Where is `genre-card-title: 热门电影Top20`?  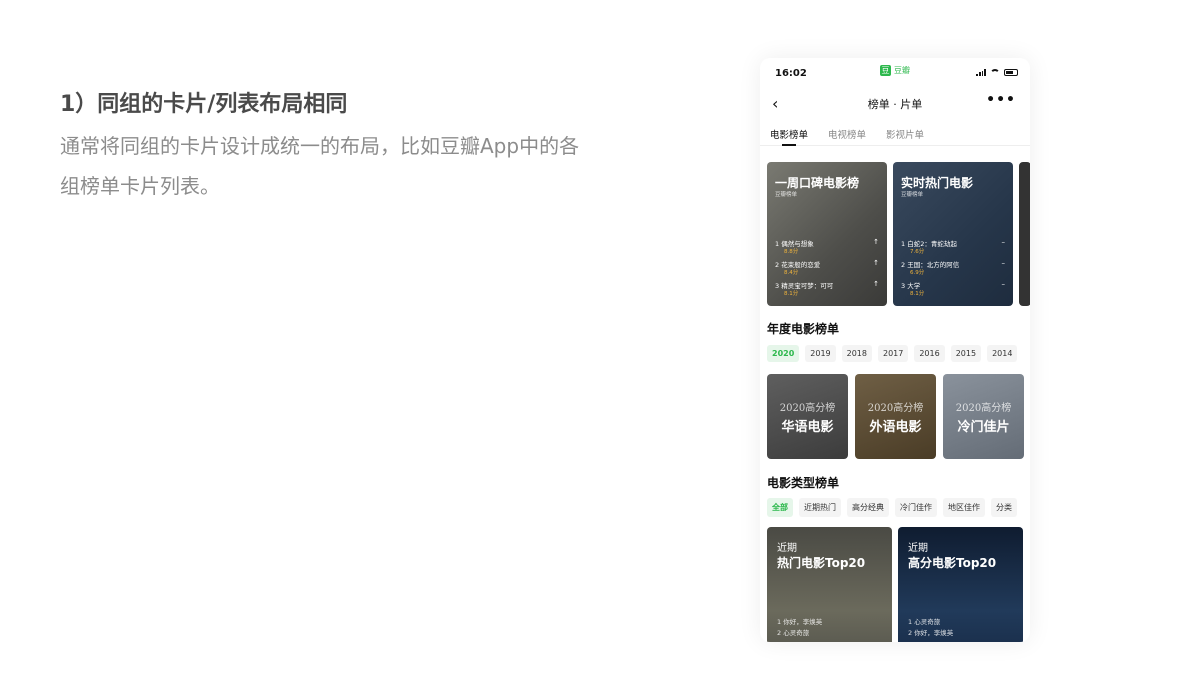 genre-card-title: 热门电影Top20 is located at coordinates (821, 563).